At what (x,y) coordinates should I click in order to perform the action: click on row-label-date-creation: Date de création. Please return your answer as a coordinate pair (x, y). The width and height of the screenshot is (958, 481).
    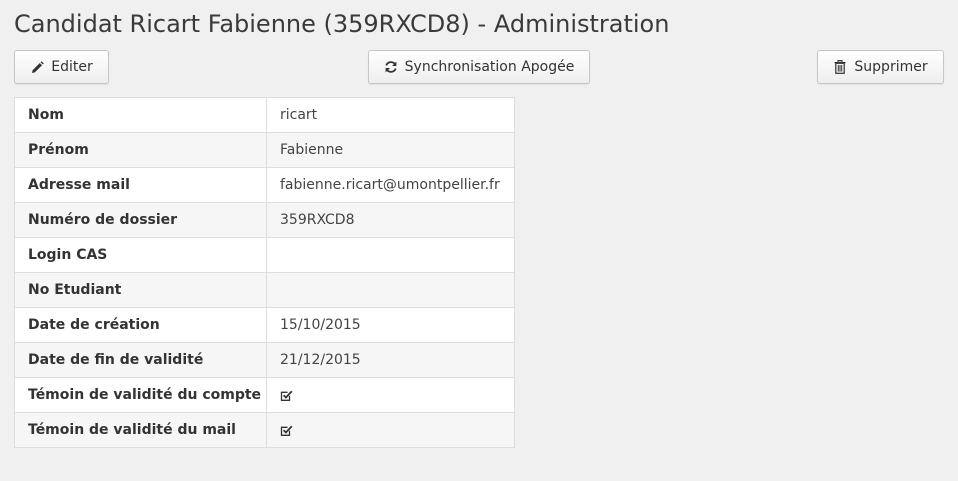
    Looking at the image, I should click on (140, 325).